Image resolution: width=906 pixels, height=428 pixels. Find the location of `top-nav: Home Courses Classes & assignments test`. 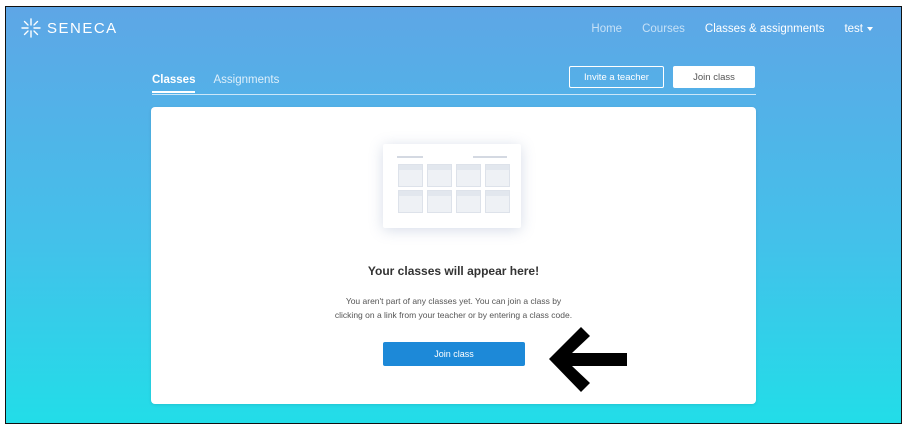

top-nav: Home Courses Classes & assignments test is located at coordinates (722, 29).